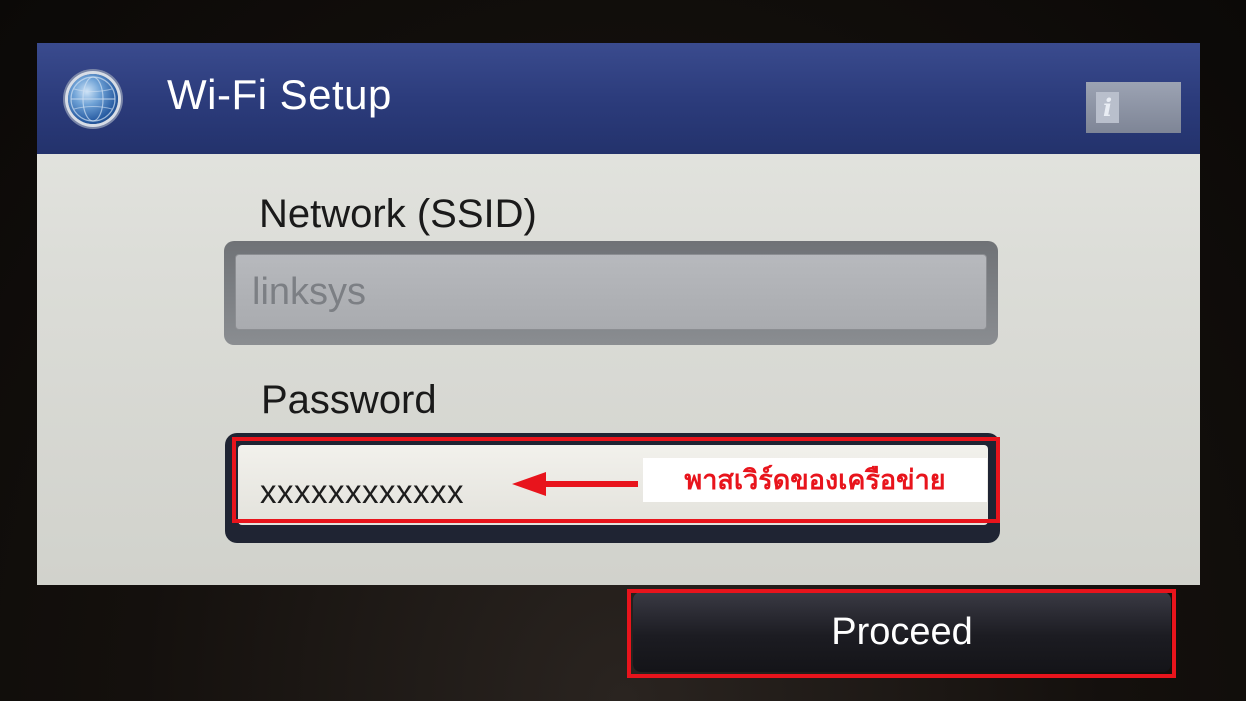  What do you see at coordinates (309, 292) in the screenshot?
I see `ssid-value: linksys` at bounding box center [309, 292].